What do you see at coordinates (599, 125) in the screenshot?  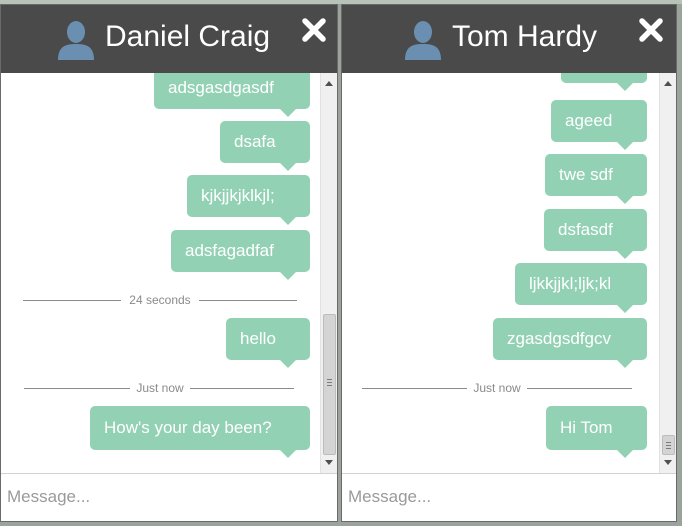 I see `message-bubble: ageed` at bounding box center [599, 125].